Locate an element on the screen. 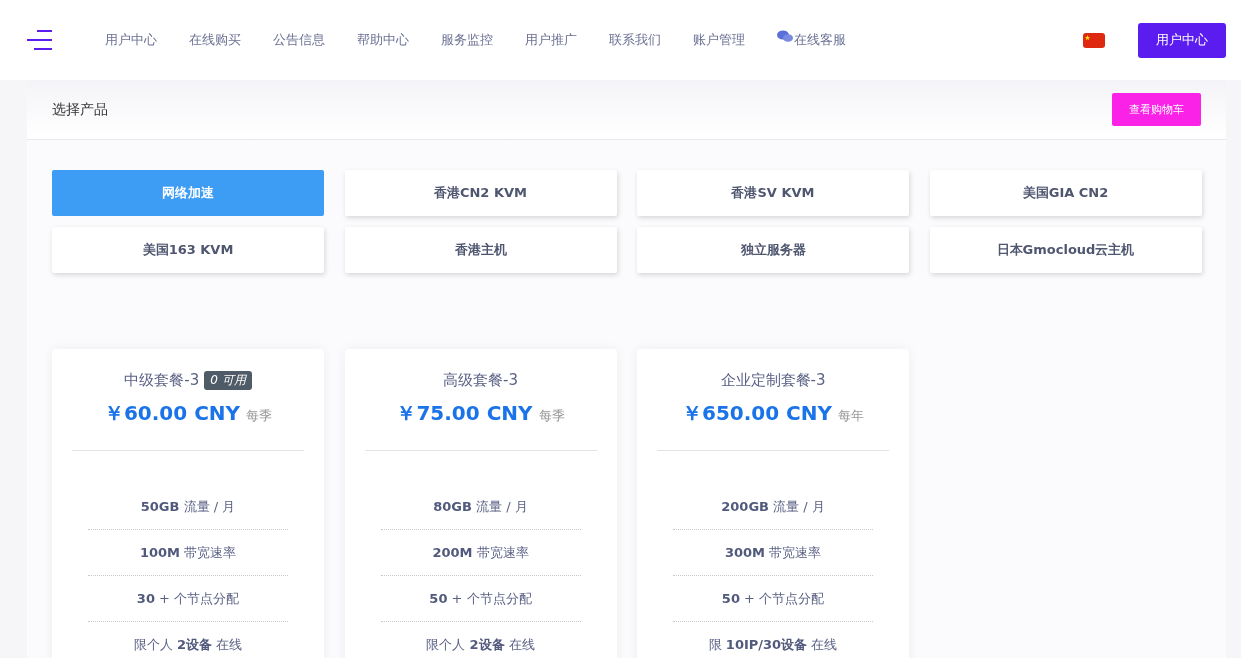  billing-period: 每年 is located at coordinates (851, 416).